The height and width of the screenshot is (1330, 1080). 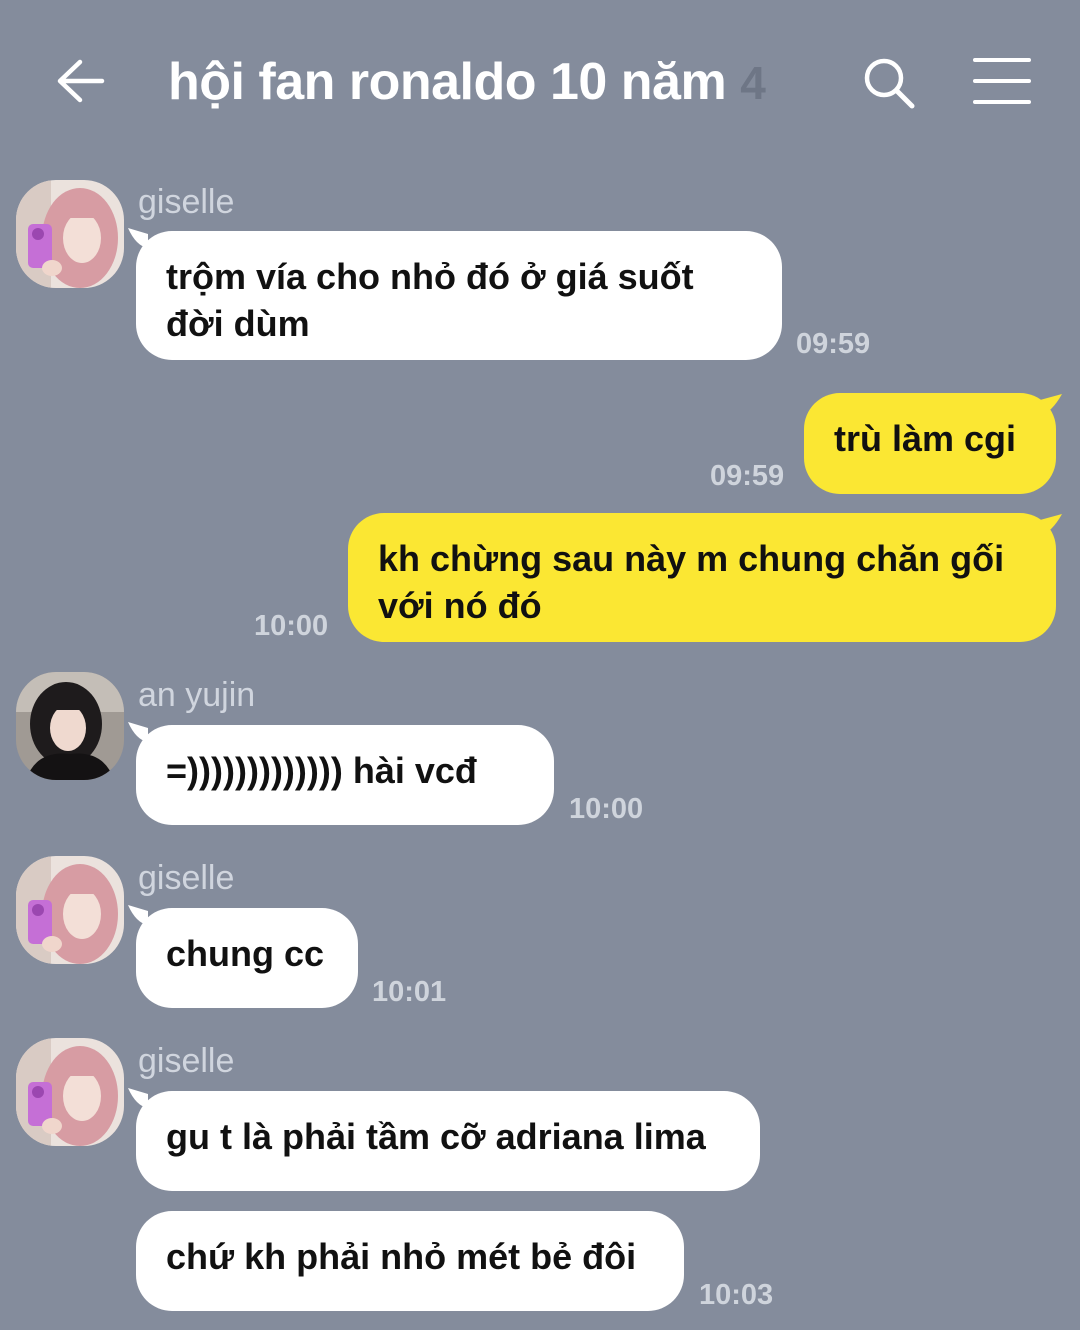 What do you see at coordinates (930, 443) in the screenshot?
I see `message-bubble: trù làm cgi` at bounding box center [930, 443].